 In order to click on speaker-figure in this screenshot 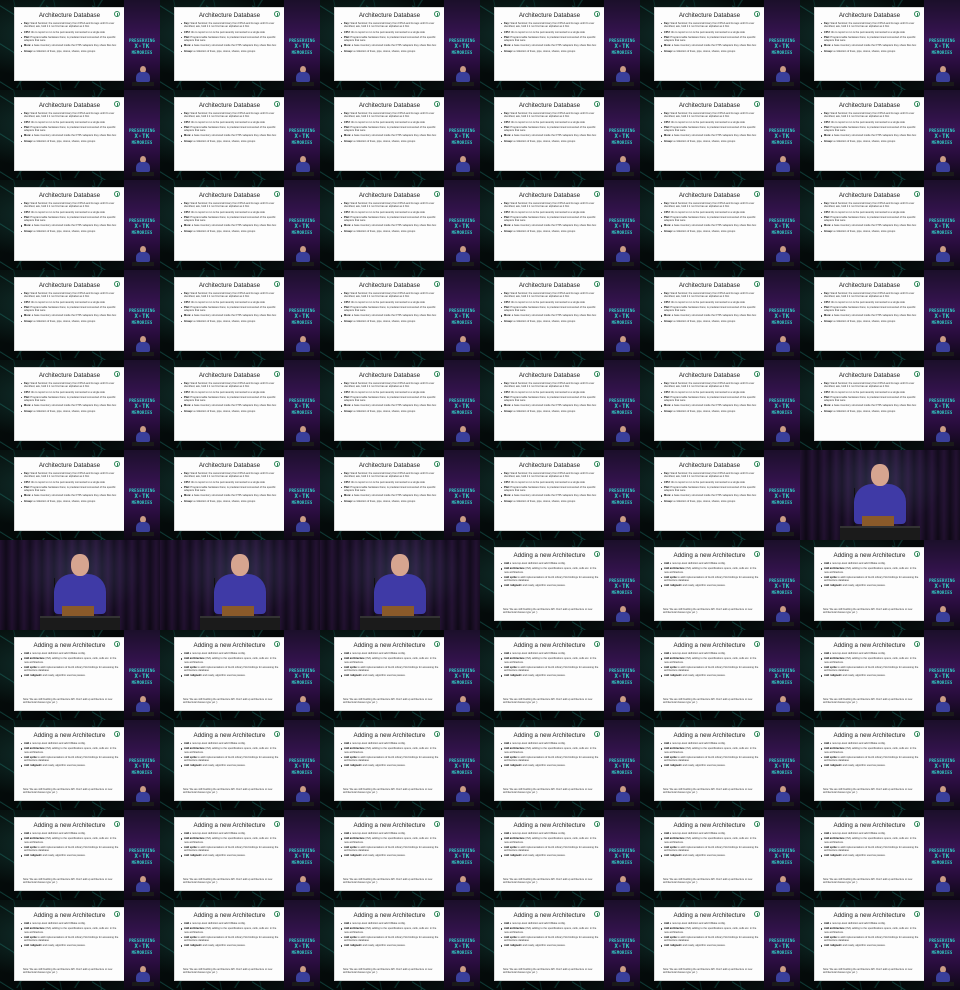, I will do `click(623, 617)`.